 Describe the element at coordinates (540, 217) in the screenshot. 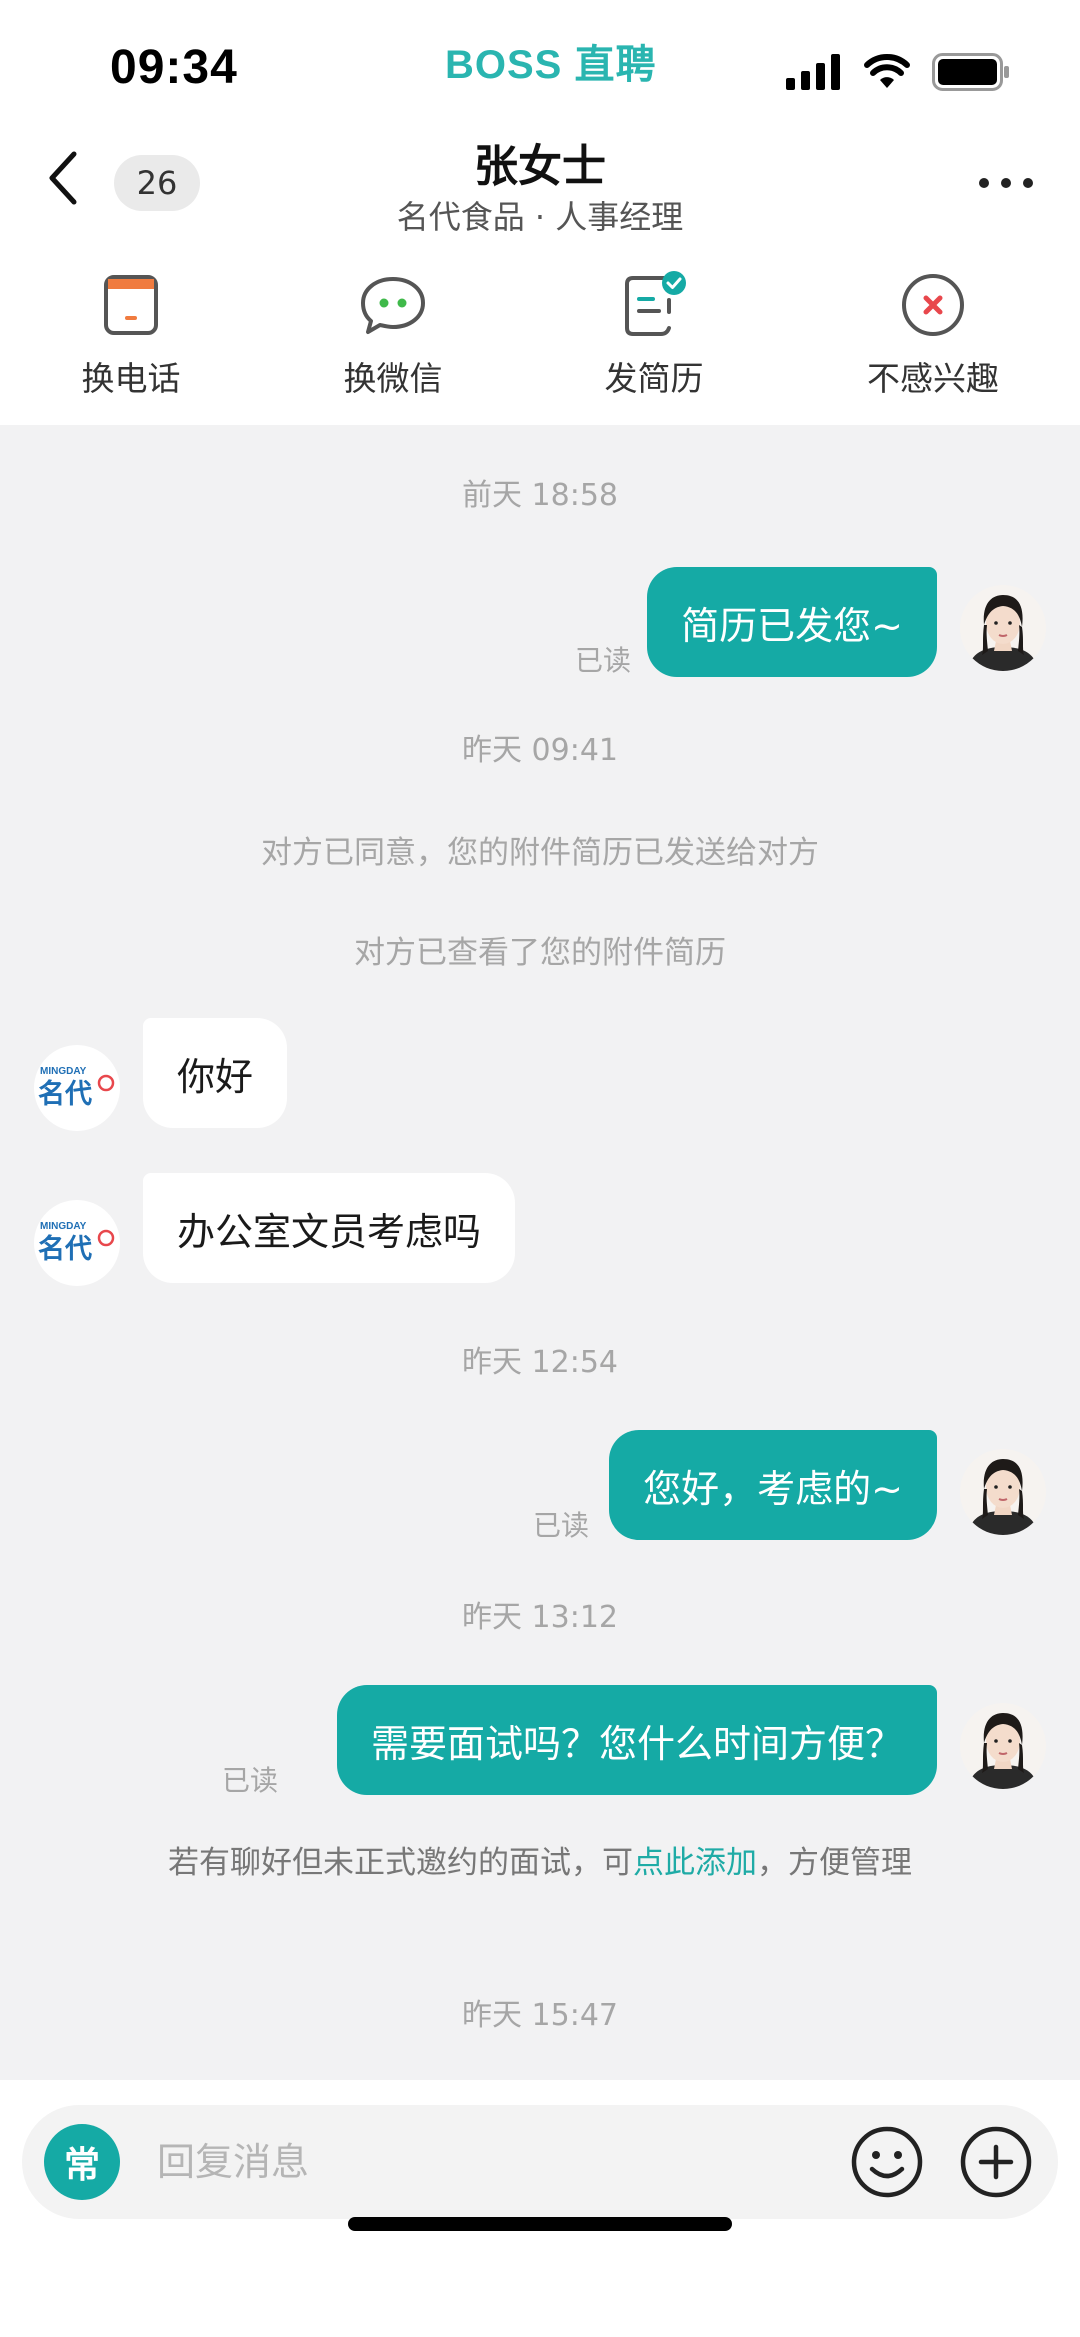

I see `contact-company-title: 名代食品 · 人事经理` at that location.